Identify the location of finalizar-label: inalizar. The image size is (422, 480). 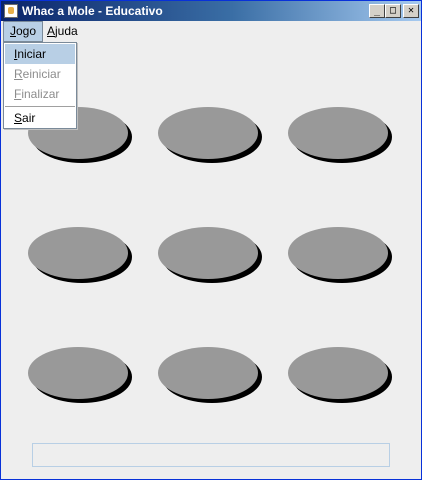
(40, 94).